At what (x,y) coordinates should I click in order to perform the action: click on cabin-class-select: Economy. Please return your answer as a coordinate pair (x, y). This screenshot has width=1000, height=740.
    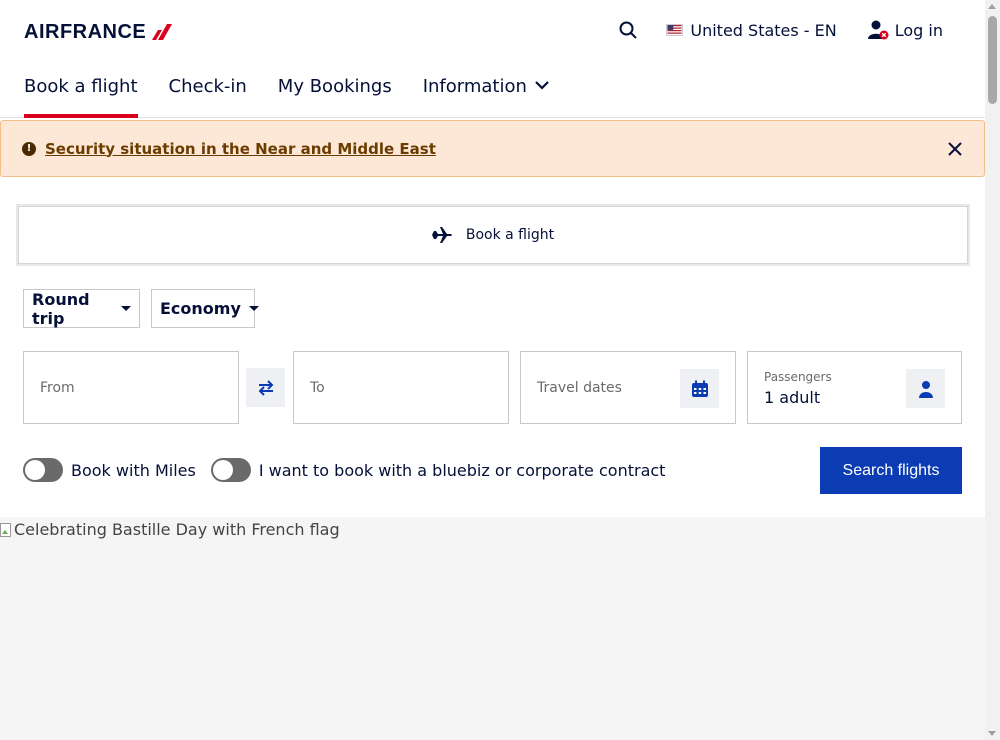
    Looking at the image, I should click on (205, 308).